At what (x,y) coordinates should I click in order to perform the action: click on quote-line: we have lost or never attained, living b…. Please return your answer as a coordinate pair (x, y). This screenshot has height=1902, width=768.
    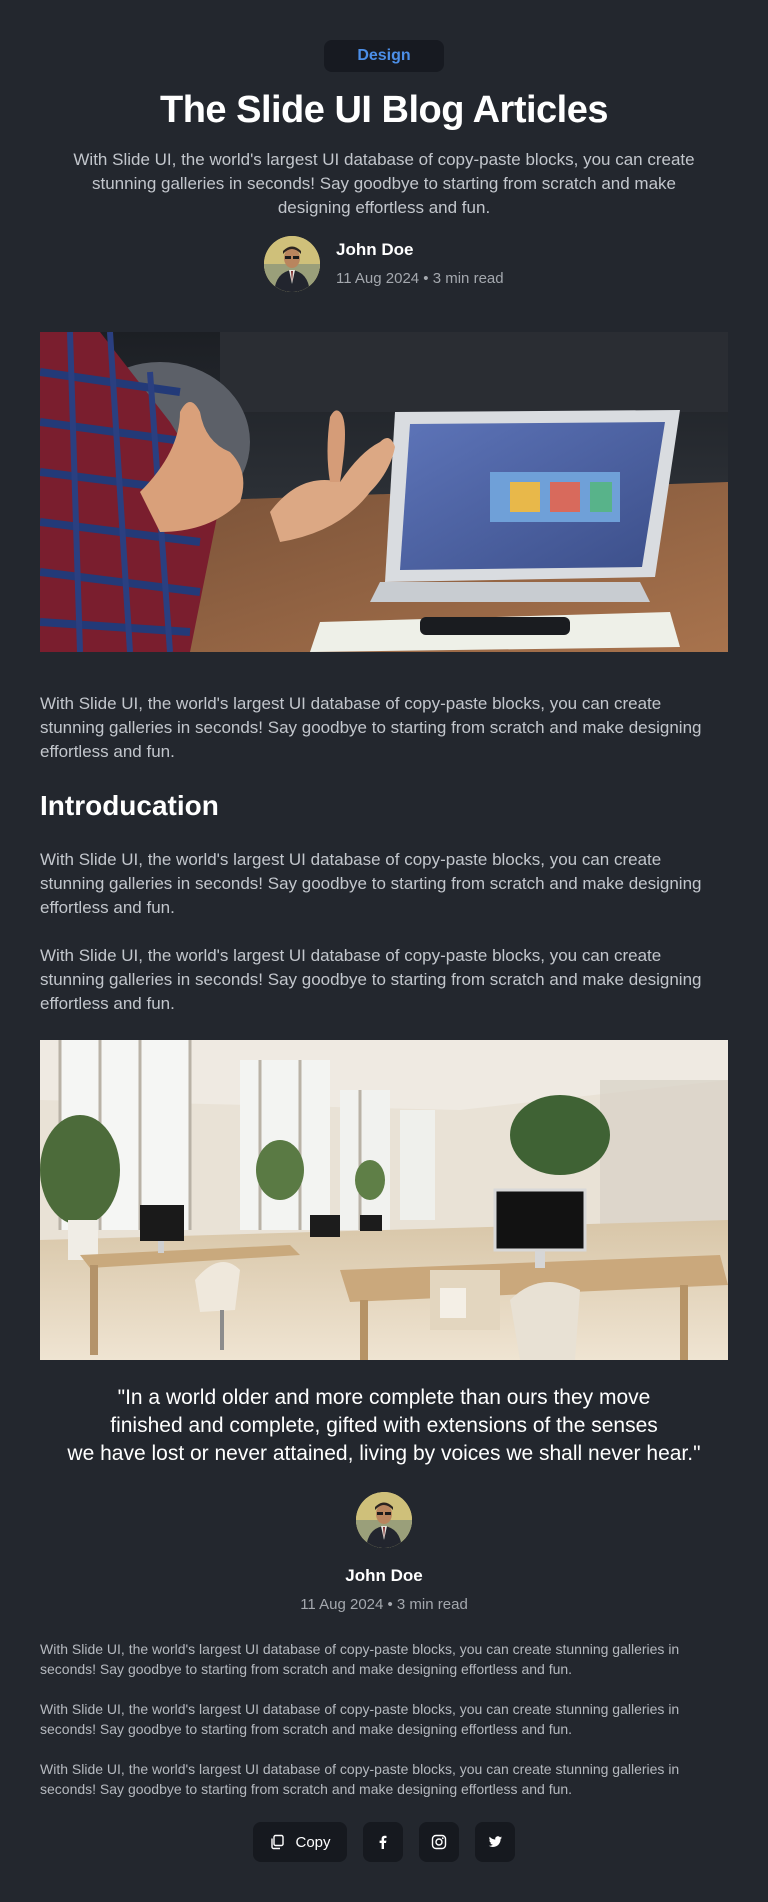
    Looking at the image, I should click on (384, 1453).